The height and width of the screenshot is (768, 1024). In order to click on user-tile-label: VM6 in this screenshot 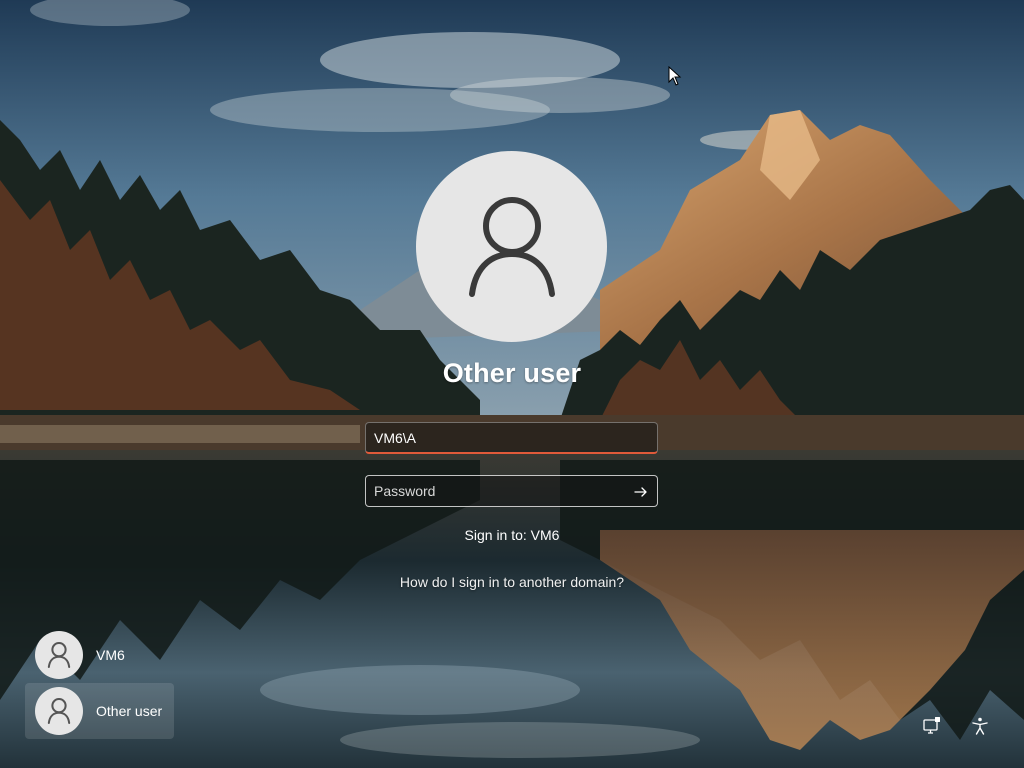, I will do `click(110, 655)`.